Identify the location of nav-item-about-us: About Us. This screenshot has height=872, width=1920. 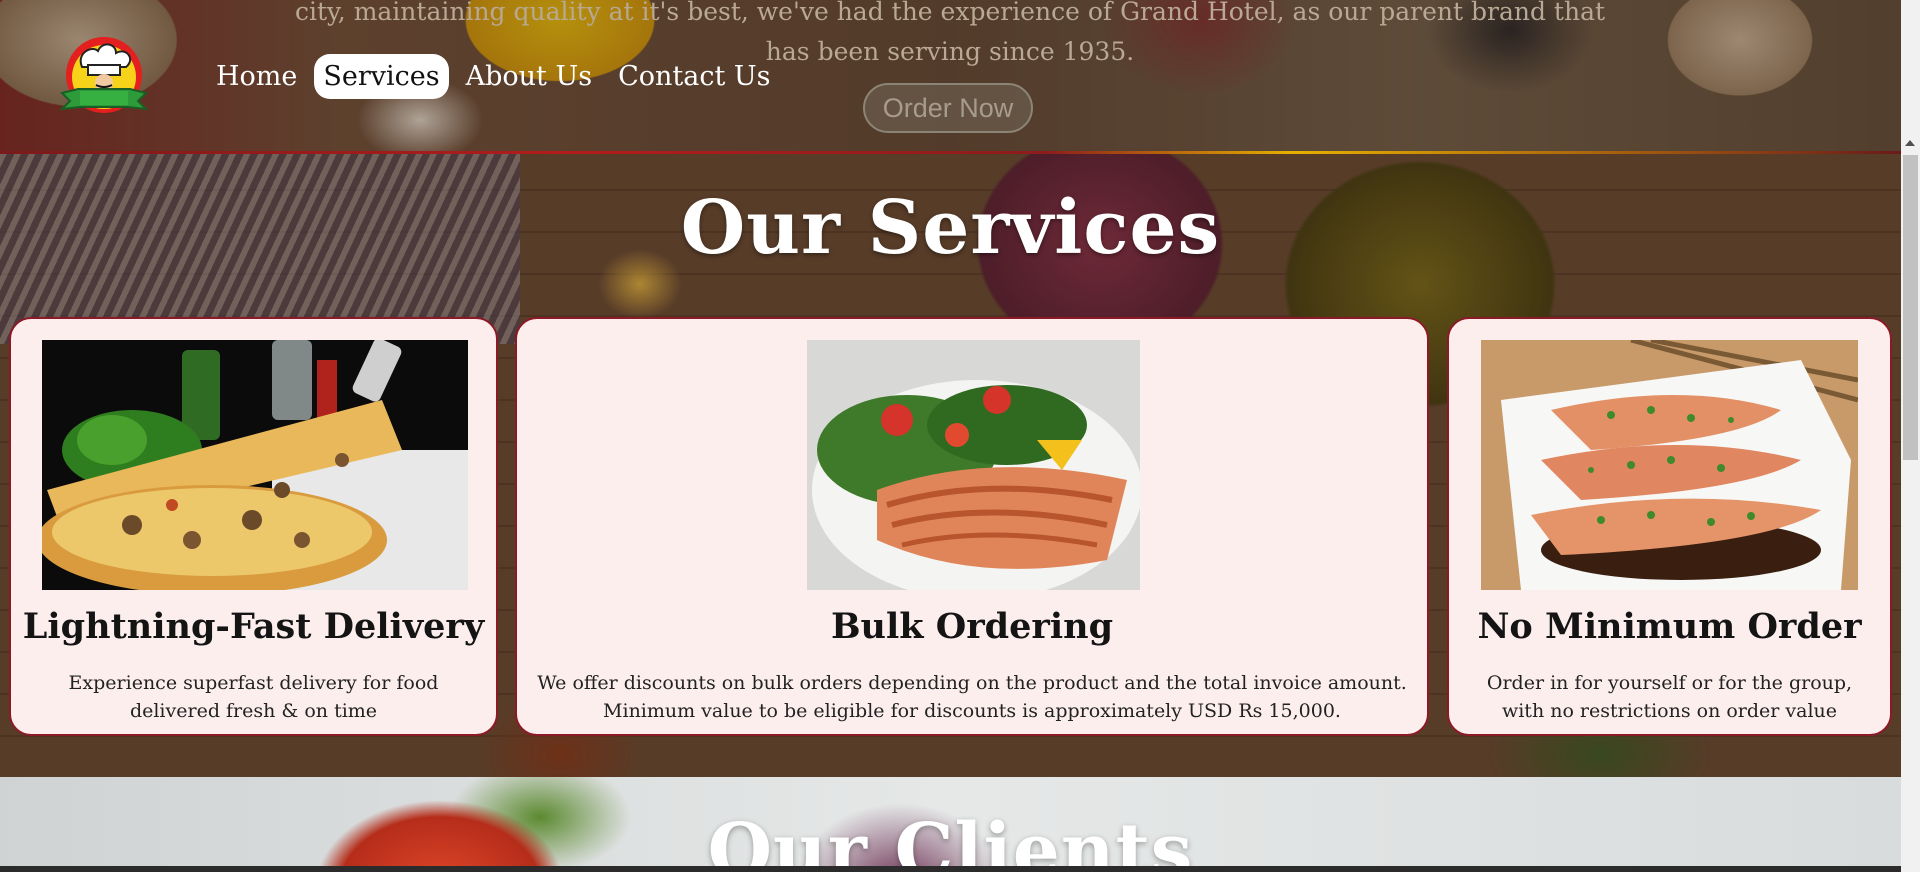
(529, 76).